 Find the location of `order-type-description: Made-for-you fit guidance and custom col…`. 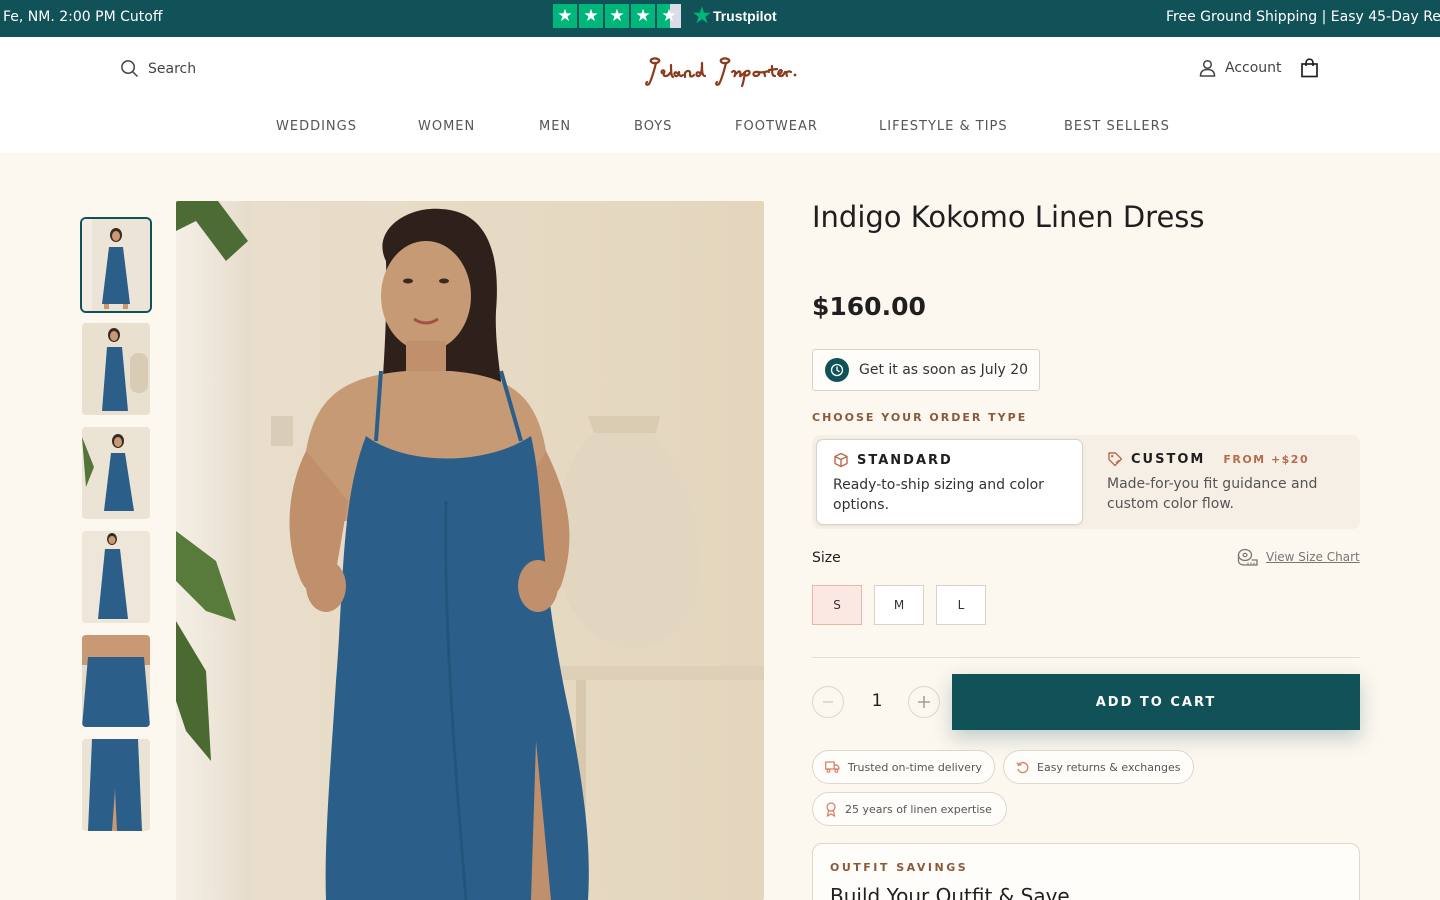

order-type-description: Made-for-you fit guidance and custom col… is located at coordinates (1212, 494).